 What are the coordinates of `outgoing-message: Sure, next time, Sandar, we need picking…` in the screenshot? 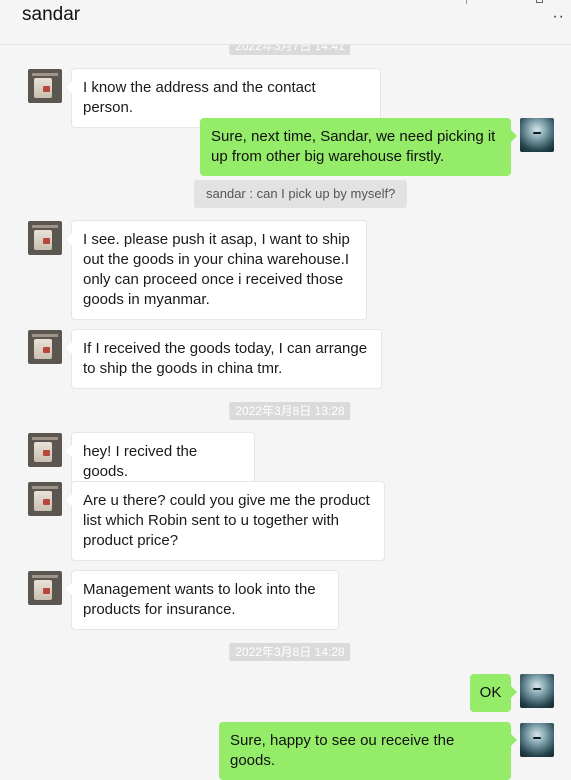 It's located at (358, 147).